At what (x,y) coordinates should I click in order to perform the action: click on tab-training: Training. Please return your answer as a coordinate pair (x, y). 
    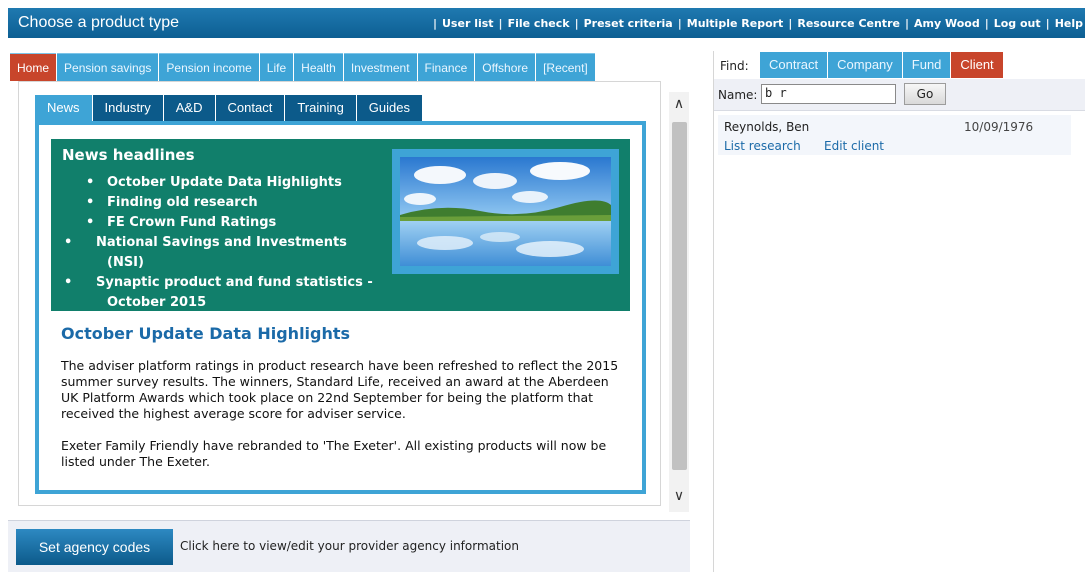
    Looking at the image, I should click on (320, 108).